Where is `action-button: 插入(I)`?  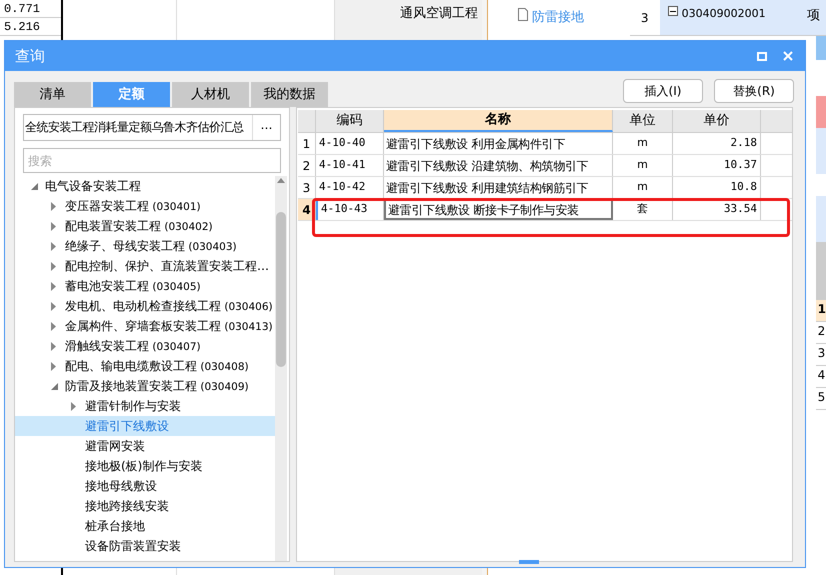 action-button: 插入(I) is located at coordinates (663, 91).